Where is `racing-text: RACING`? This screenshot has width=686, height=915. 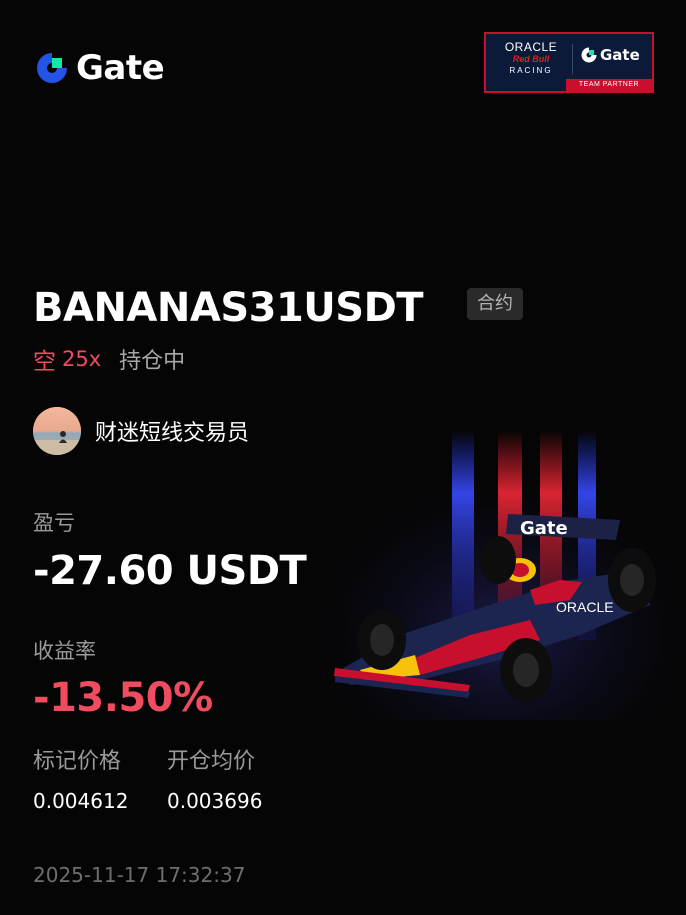
racing-text: RACING is located at coordinates (531, 70).